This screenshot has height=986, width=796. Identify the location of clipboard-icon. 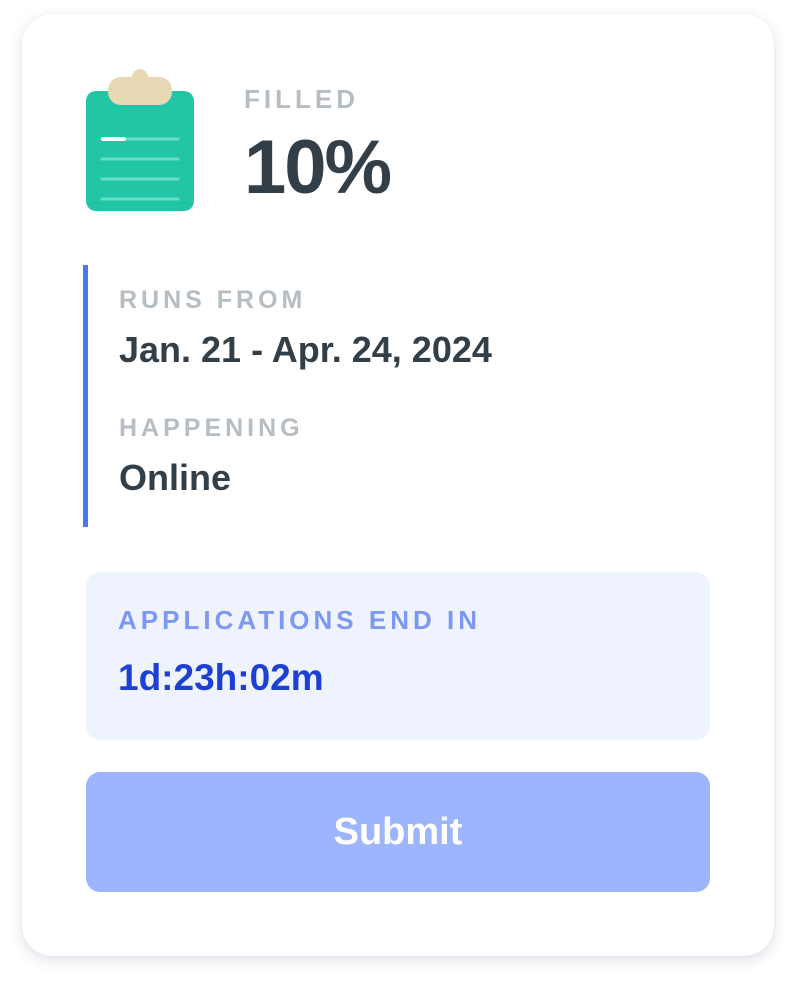
(141, 141).